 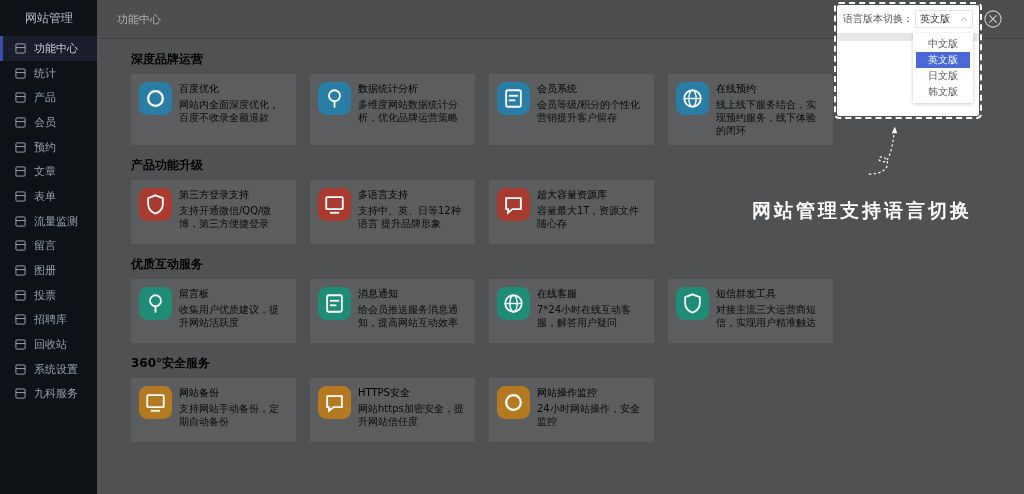 I want to click on section-title: 优质互动服务, so click(x=167, y=264).